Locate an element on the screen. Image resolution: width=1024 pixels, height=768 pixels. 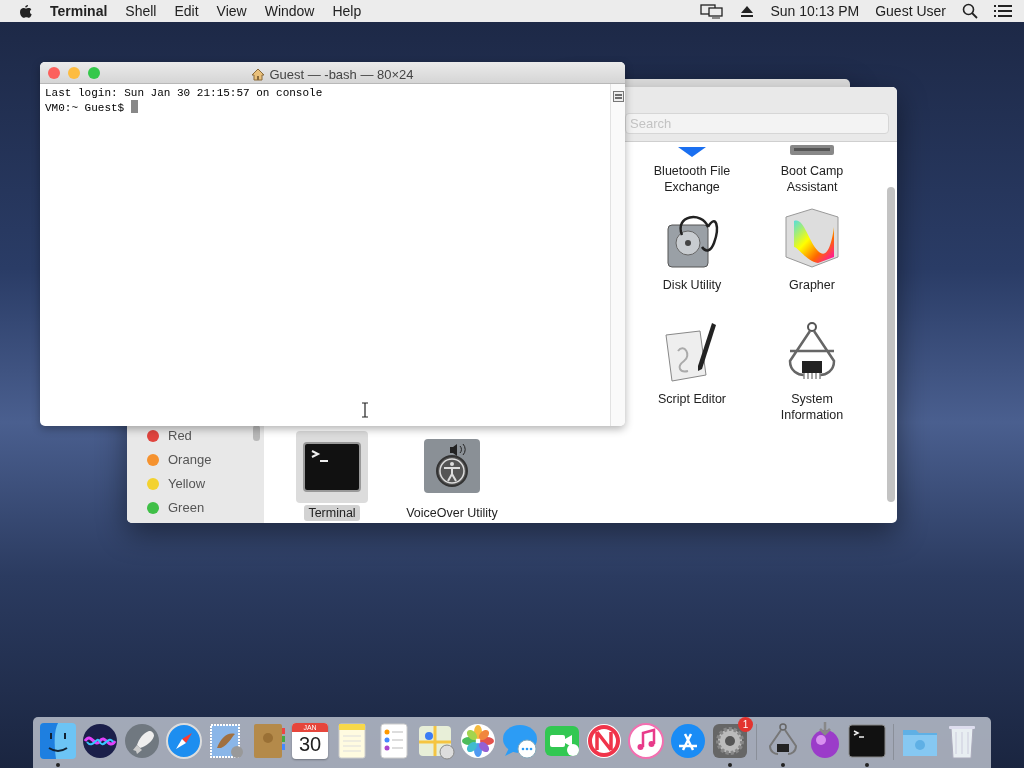
app-label: VoiceOver Utility is located at coordinates (452, 513).